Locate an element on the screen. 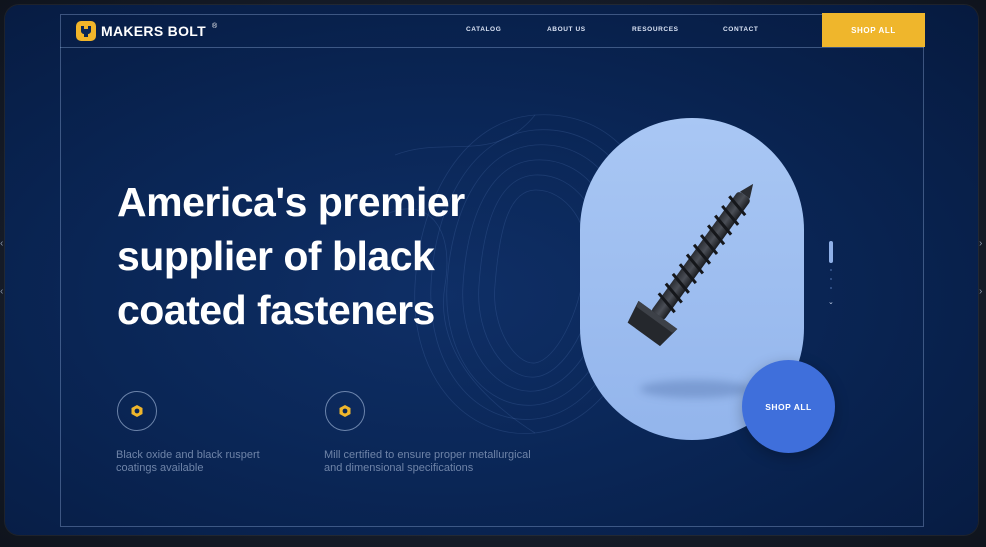 The image size is (986, 547). feature-icon-coatings is located at coordinates (137, 411).